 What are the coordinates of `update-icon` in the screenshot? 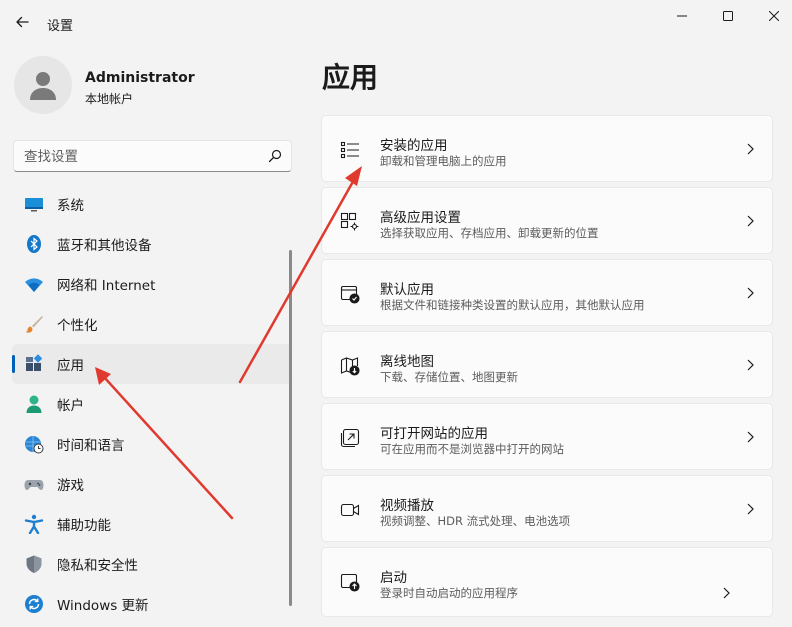 It's located at (34, 604).